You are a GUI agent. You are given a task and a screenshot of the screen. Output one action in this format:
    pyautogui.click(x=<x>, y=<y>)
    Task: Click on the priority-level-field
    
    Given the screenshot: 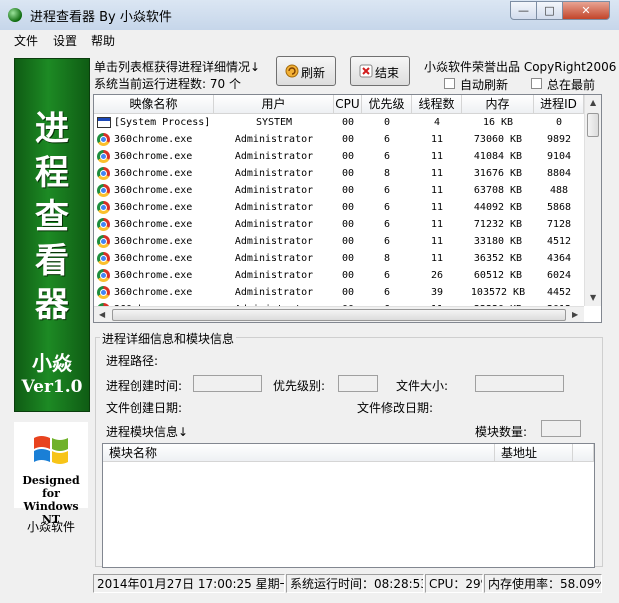 What is the action you would take?
    pyautogui.click(x=358, y=383)
    